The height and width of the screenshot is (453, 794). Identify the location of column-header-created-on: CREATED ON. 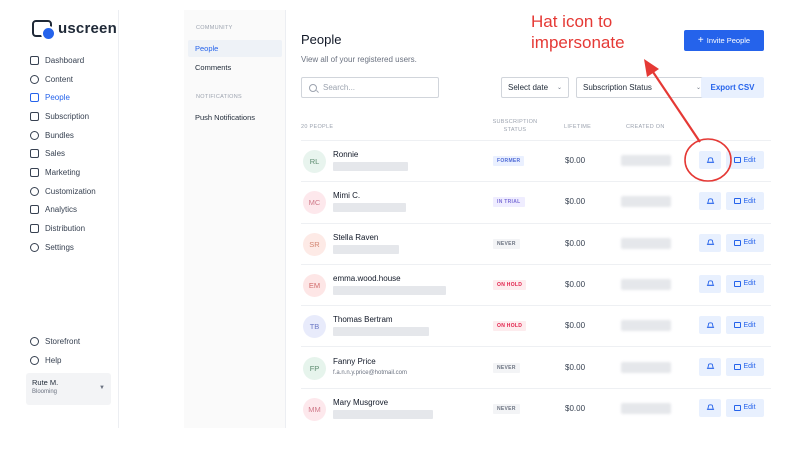
(645, 127).